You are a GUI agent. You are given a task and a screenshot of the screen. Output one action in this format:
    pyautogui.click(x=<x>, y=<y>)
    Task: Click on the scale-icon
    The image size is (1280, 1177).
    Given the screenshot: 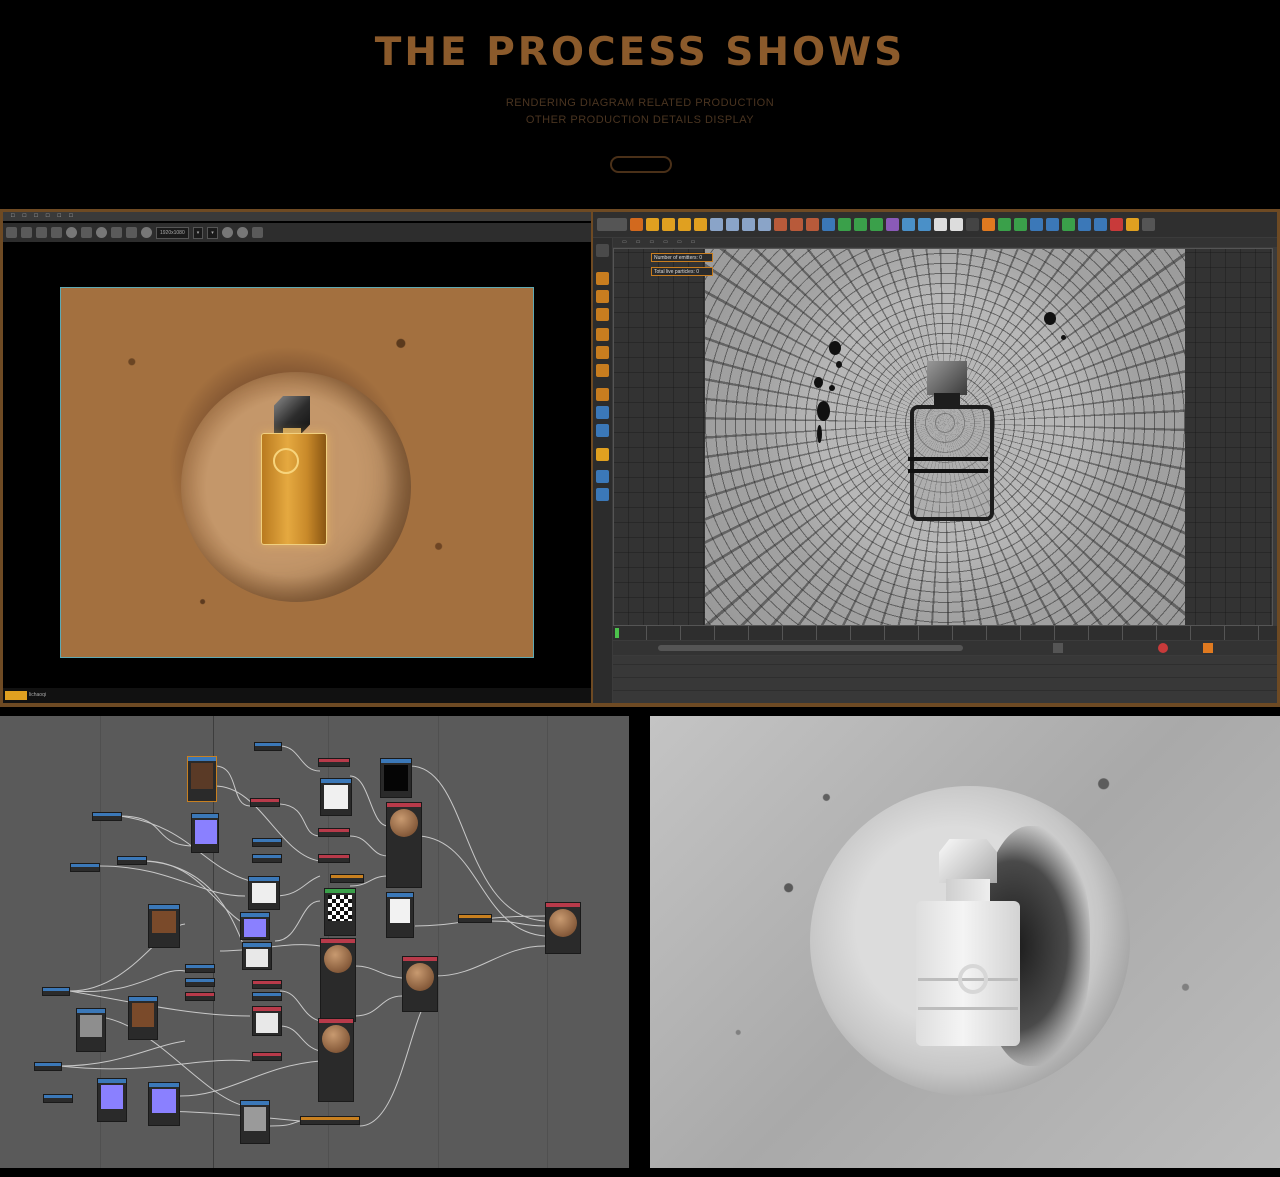 What is the action you would take?
    pyautogui.click(x=668, y=224)
    